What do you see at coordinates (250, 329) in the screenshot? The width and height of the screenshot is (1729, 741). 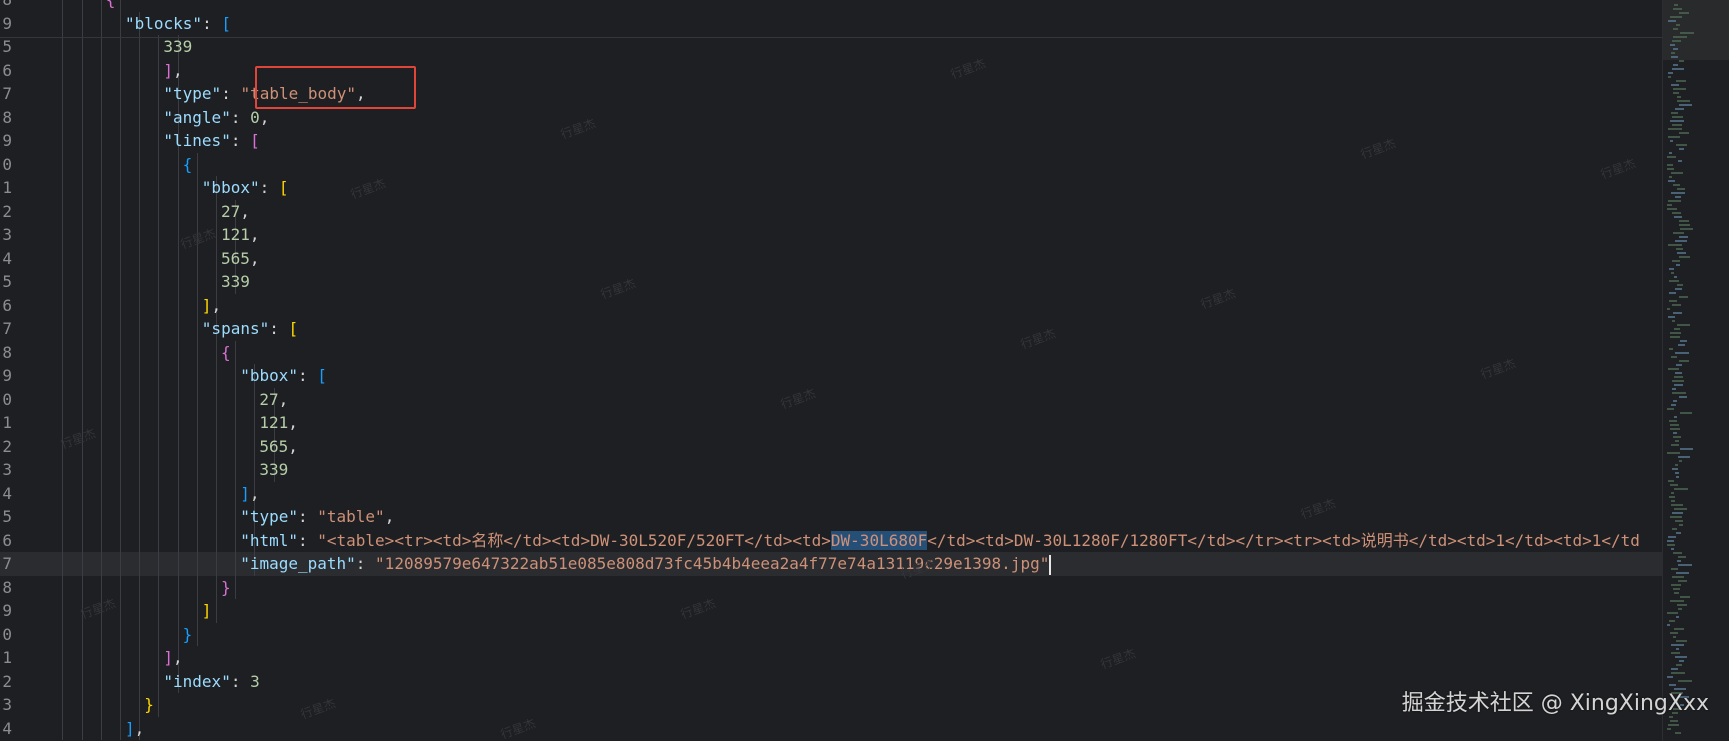 I see `code-text: "spans": [` at bounding box center [250, 329].